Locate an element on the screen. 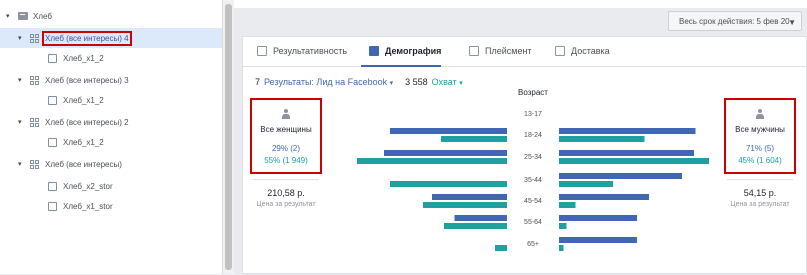 The height and width of the screenshot is (275, 807). tab-demographics: Демография is located at coordinates (405, 51).